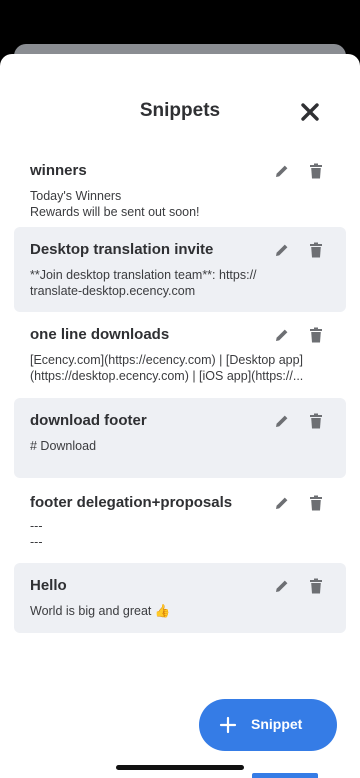 The width and height of the screenshot is (360, 778). What do you see at coordinates (36, 534) in the screenshot?
I see `snippet-body: --- ---` at bounding box center [36, 534].